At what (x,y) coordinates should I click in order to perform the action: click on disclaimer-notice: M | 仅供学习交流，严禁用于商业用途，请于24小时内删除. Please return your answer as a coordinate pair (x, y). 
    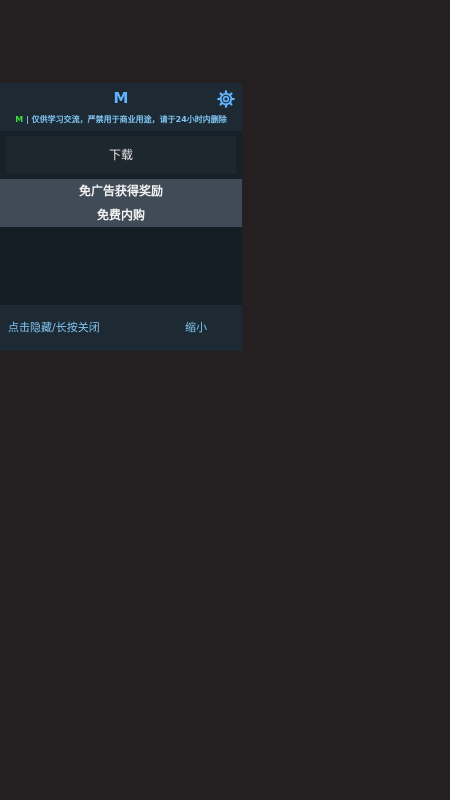
    Looking at the image, I should click on (121, 120).